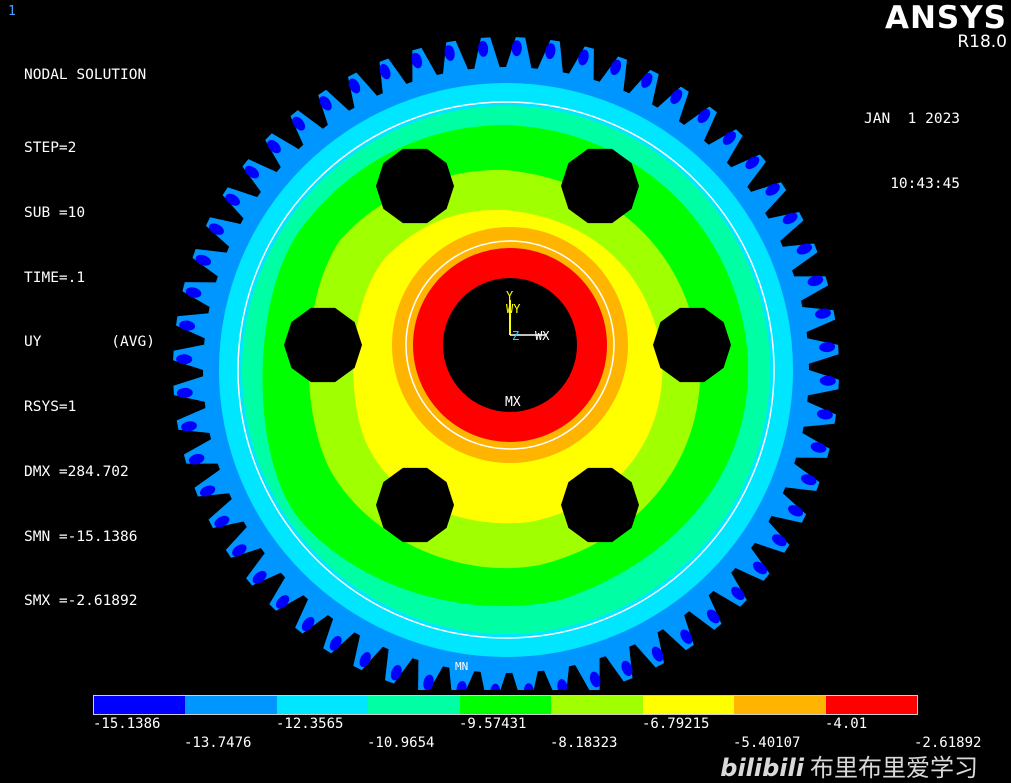 Image resolution: width=1011 pixels, height=783 pixels. What do you see at coordinates (762, 768) in the screenshot?
I see `bilibili-logo: bilibili` at bounding box center [762, 768].